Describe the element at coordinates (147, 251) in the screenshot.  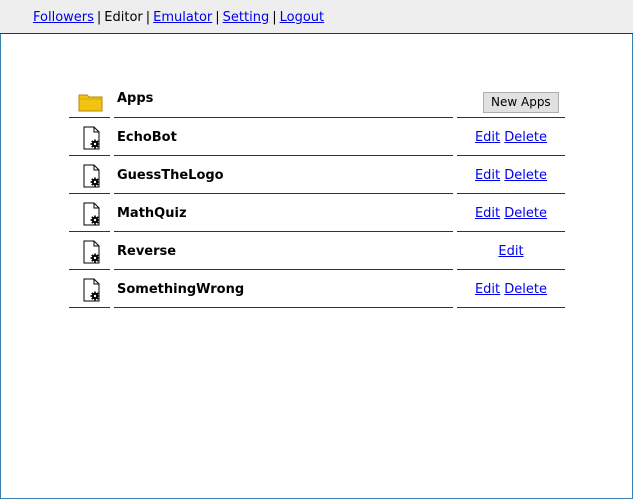
I see `app-name: Reverse` at that location.